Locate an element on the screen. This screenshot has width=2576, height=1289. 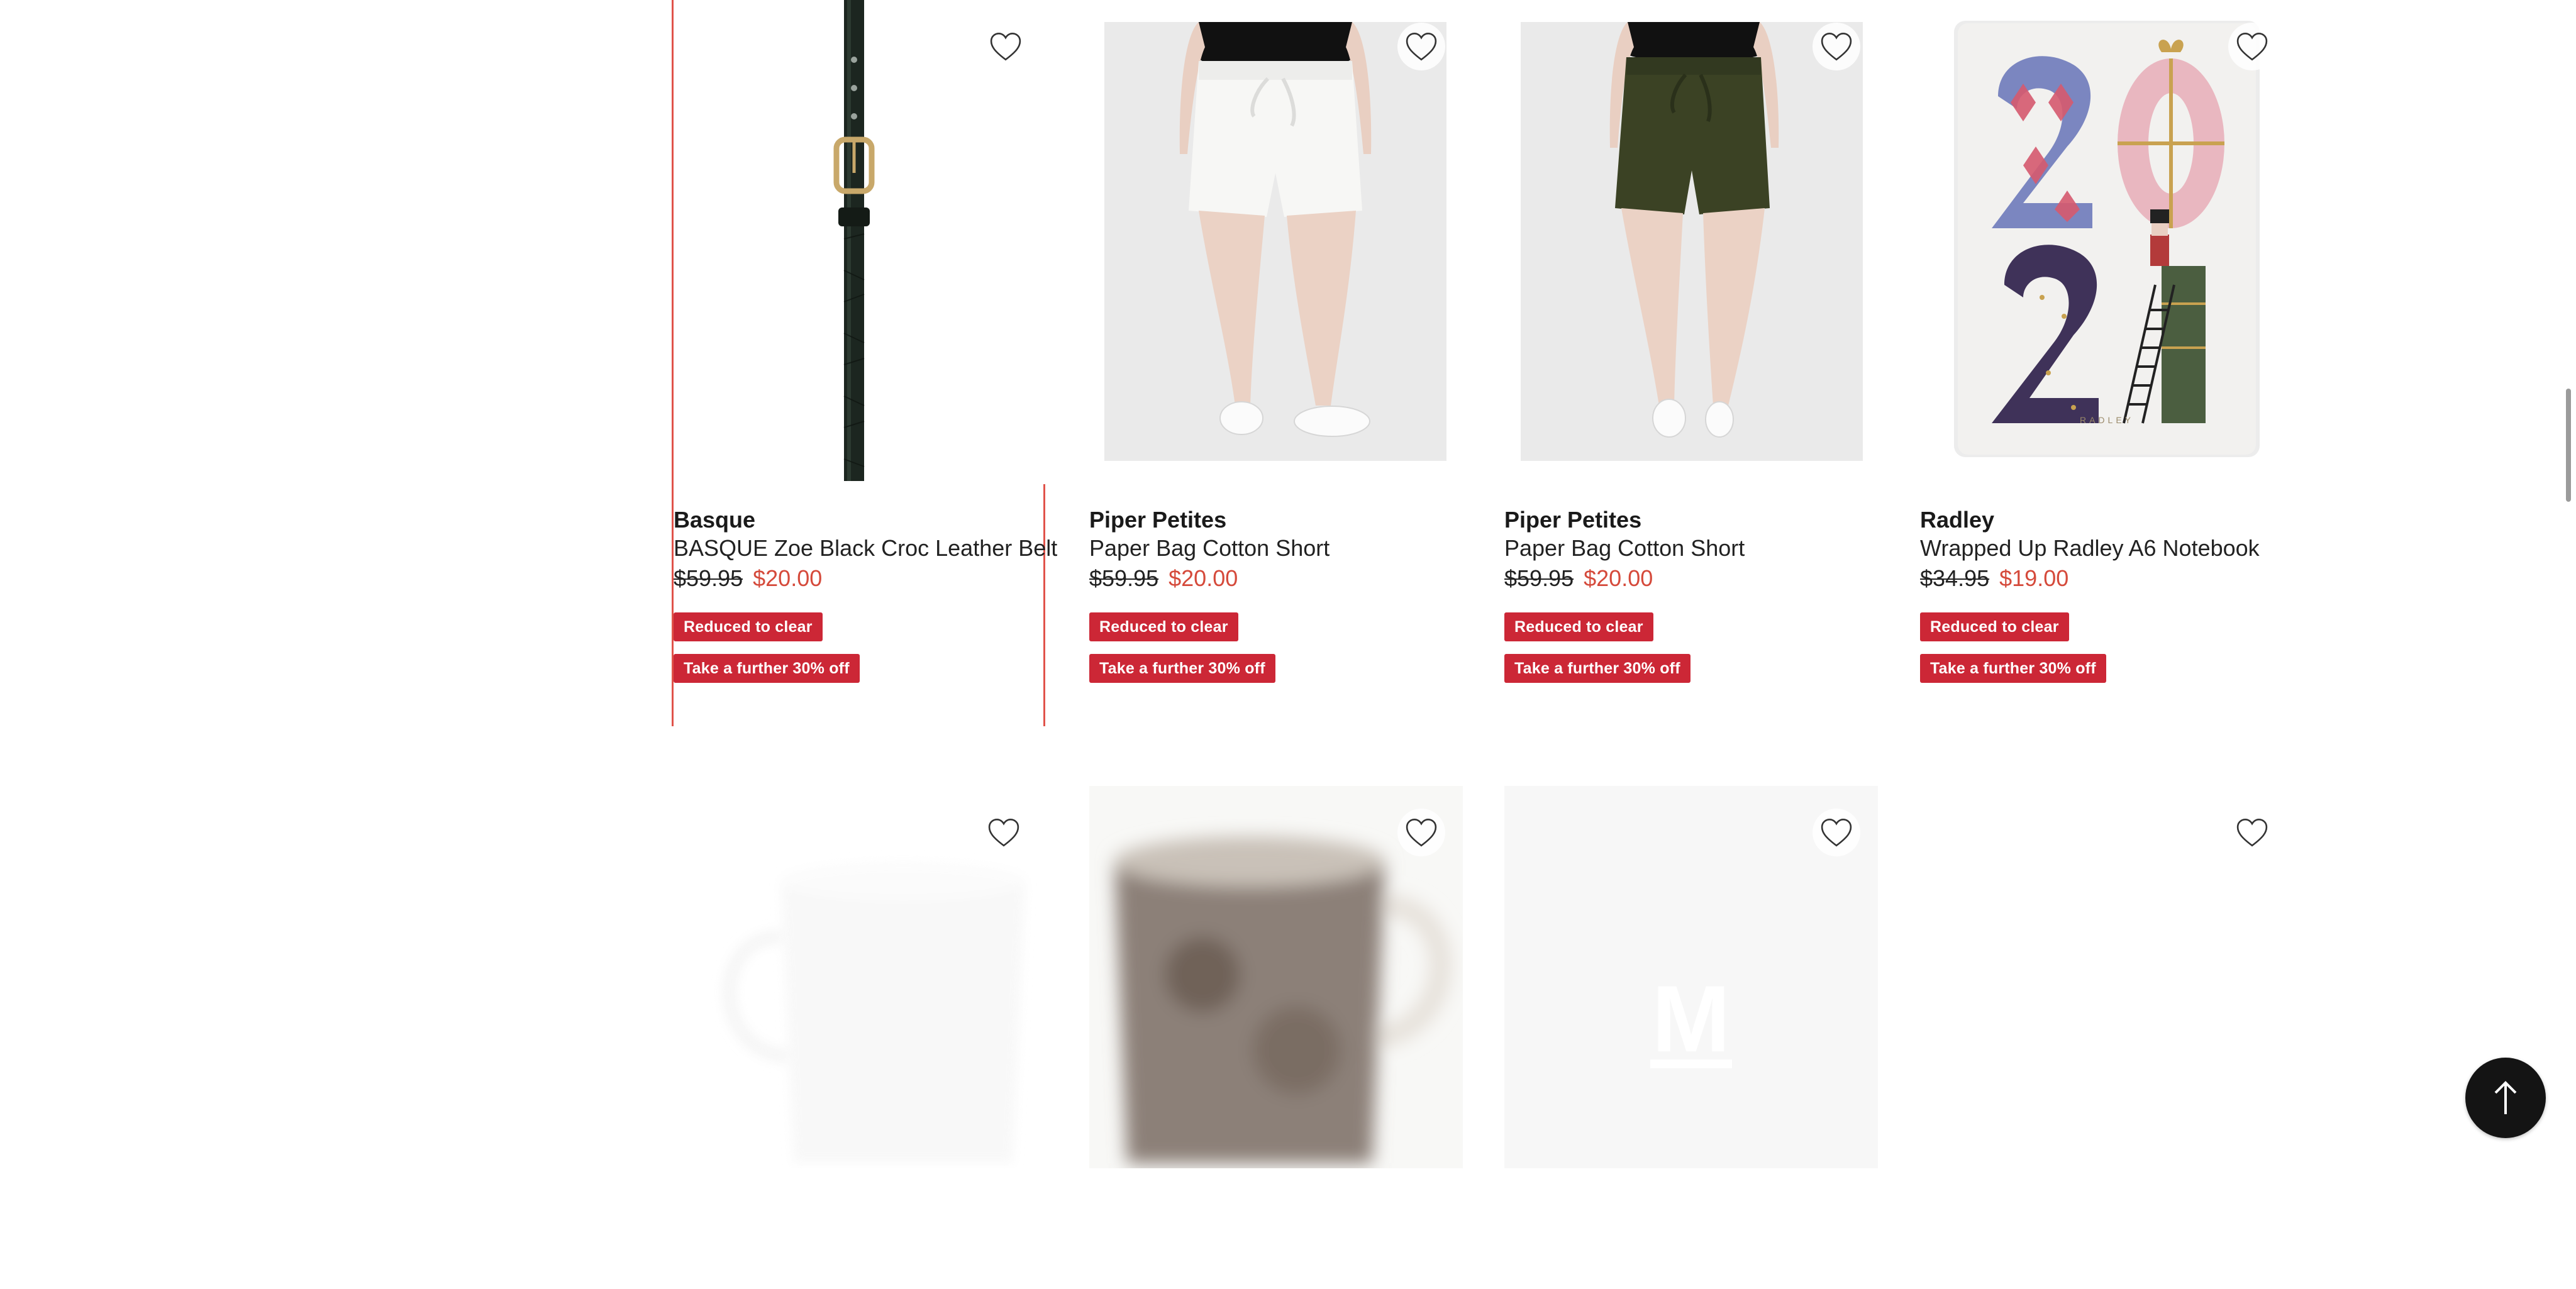
product-image-link: RADLEY is located at coordinates (2107, 252).